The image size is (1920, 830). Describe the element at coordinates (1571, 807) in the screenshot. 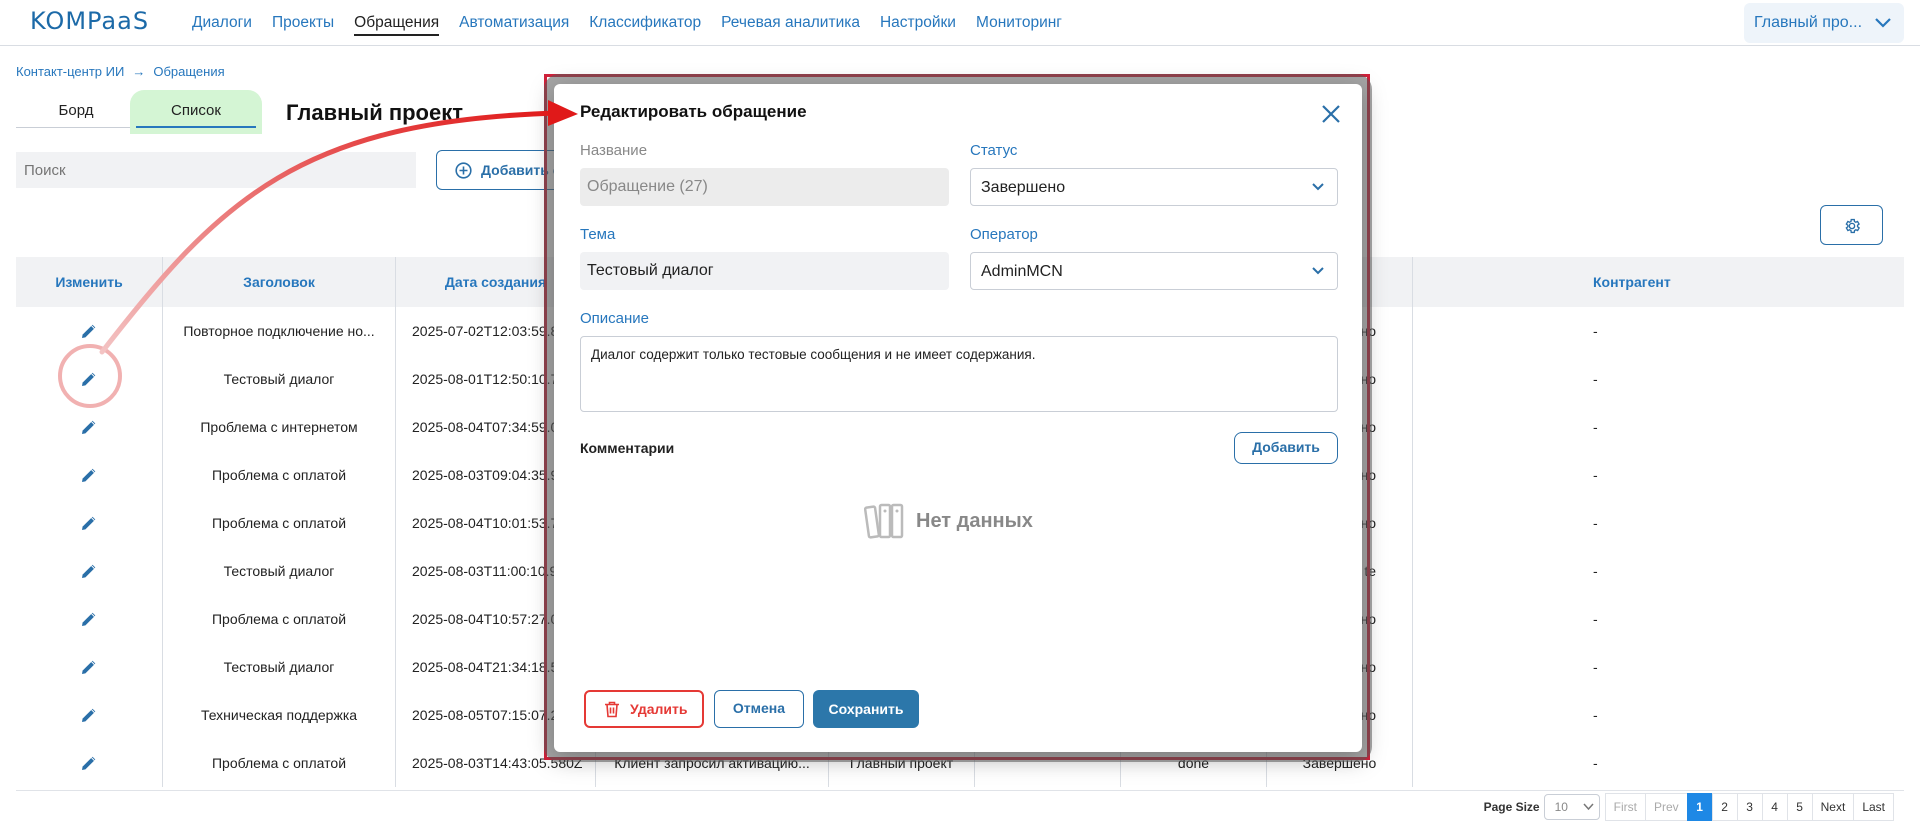

I see `page-size-select: 10` at that location.